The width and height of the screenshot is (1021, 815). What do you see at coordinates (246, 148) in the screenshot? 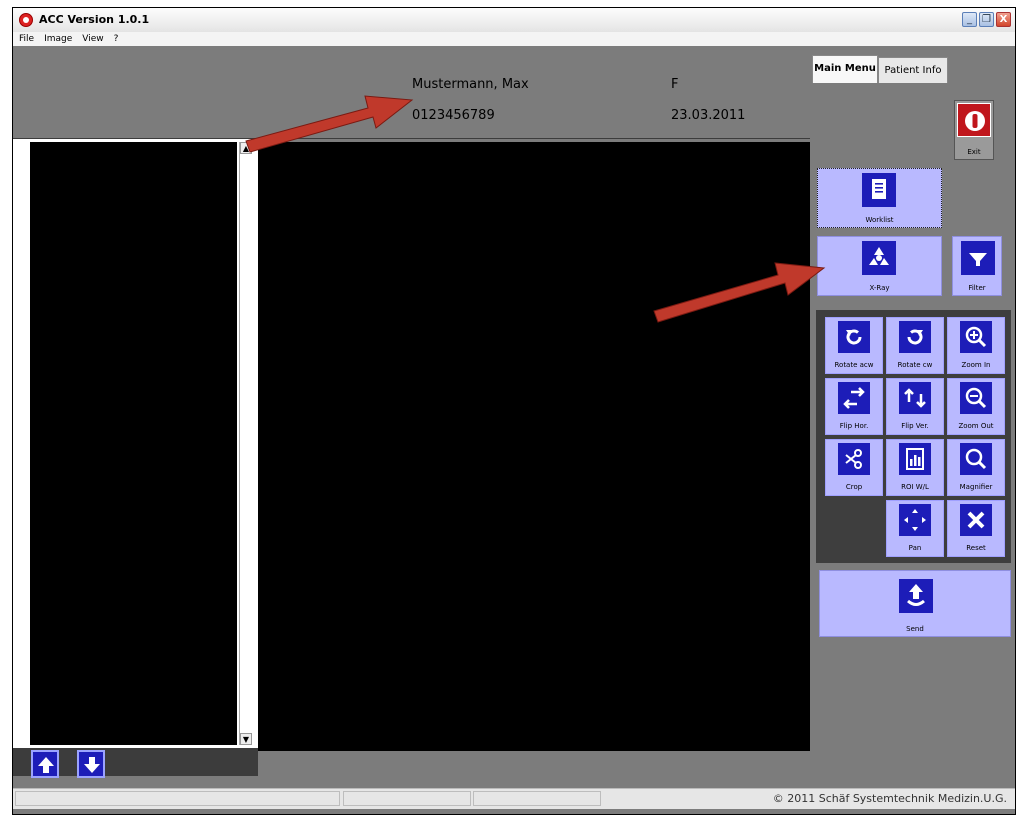
I see `scroll-up-icon: ▲` at bounding box center [246, 148].